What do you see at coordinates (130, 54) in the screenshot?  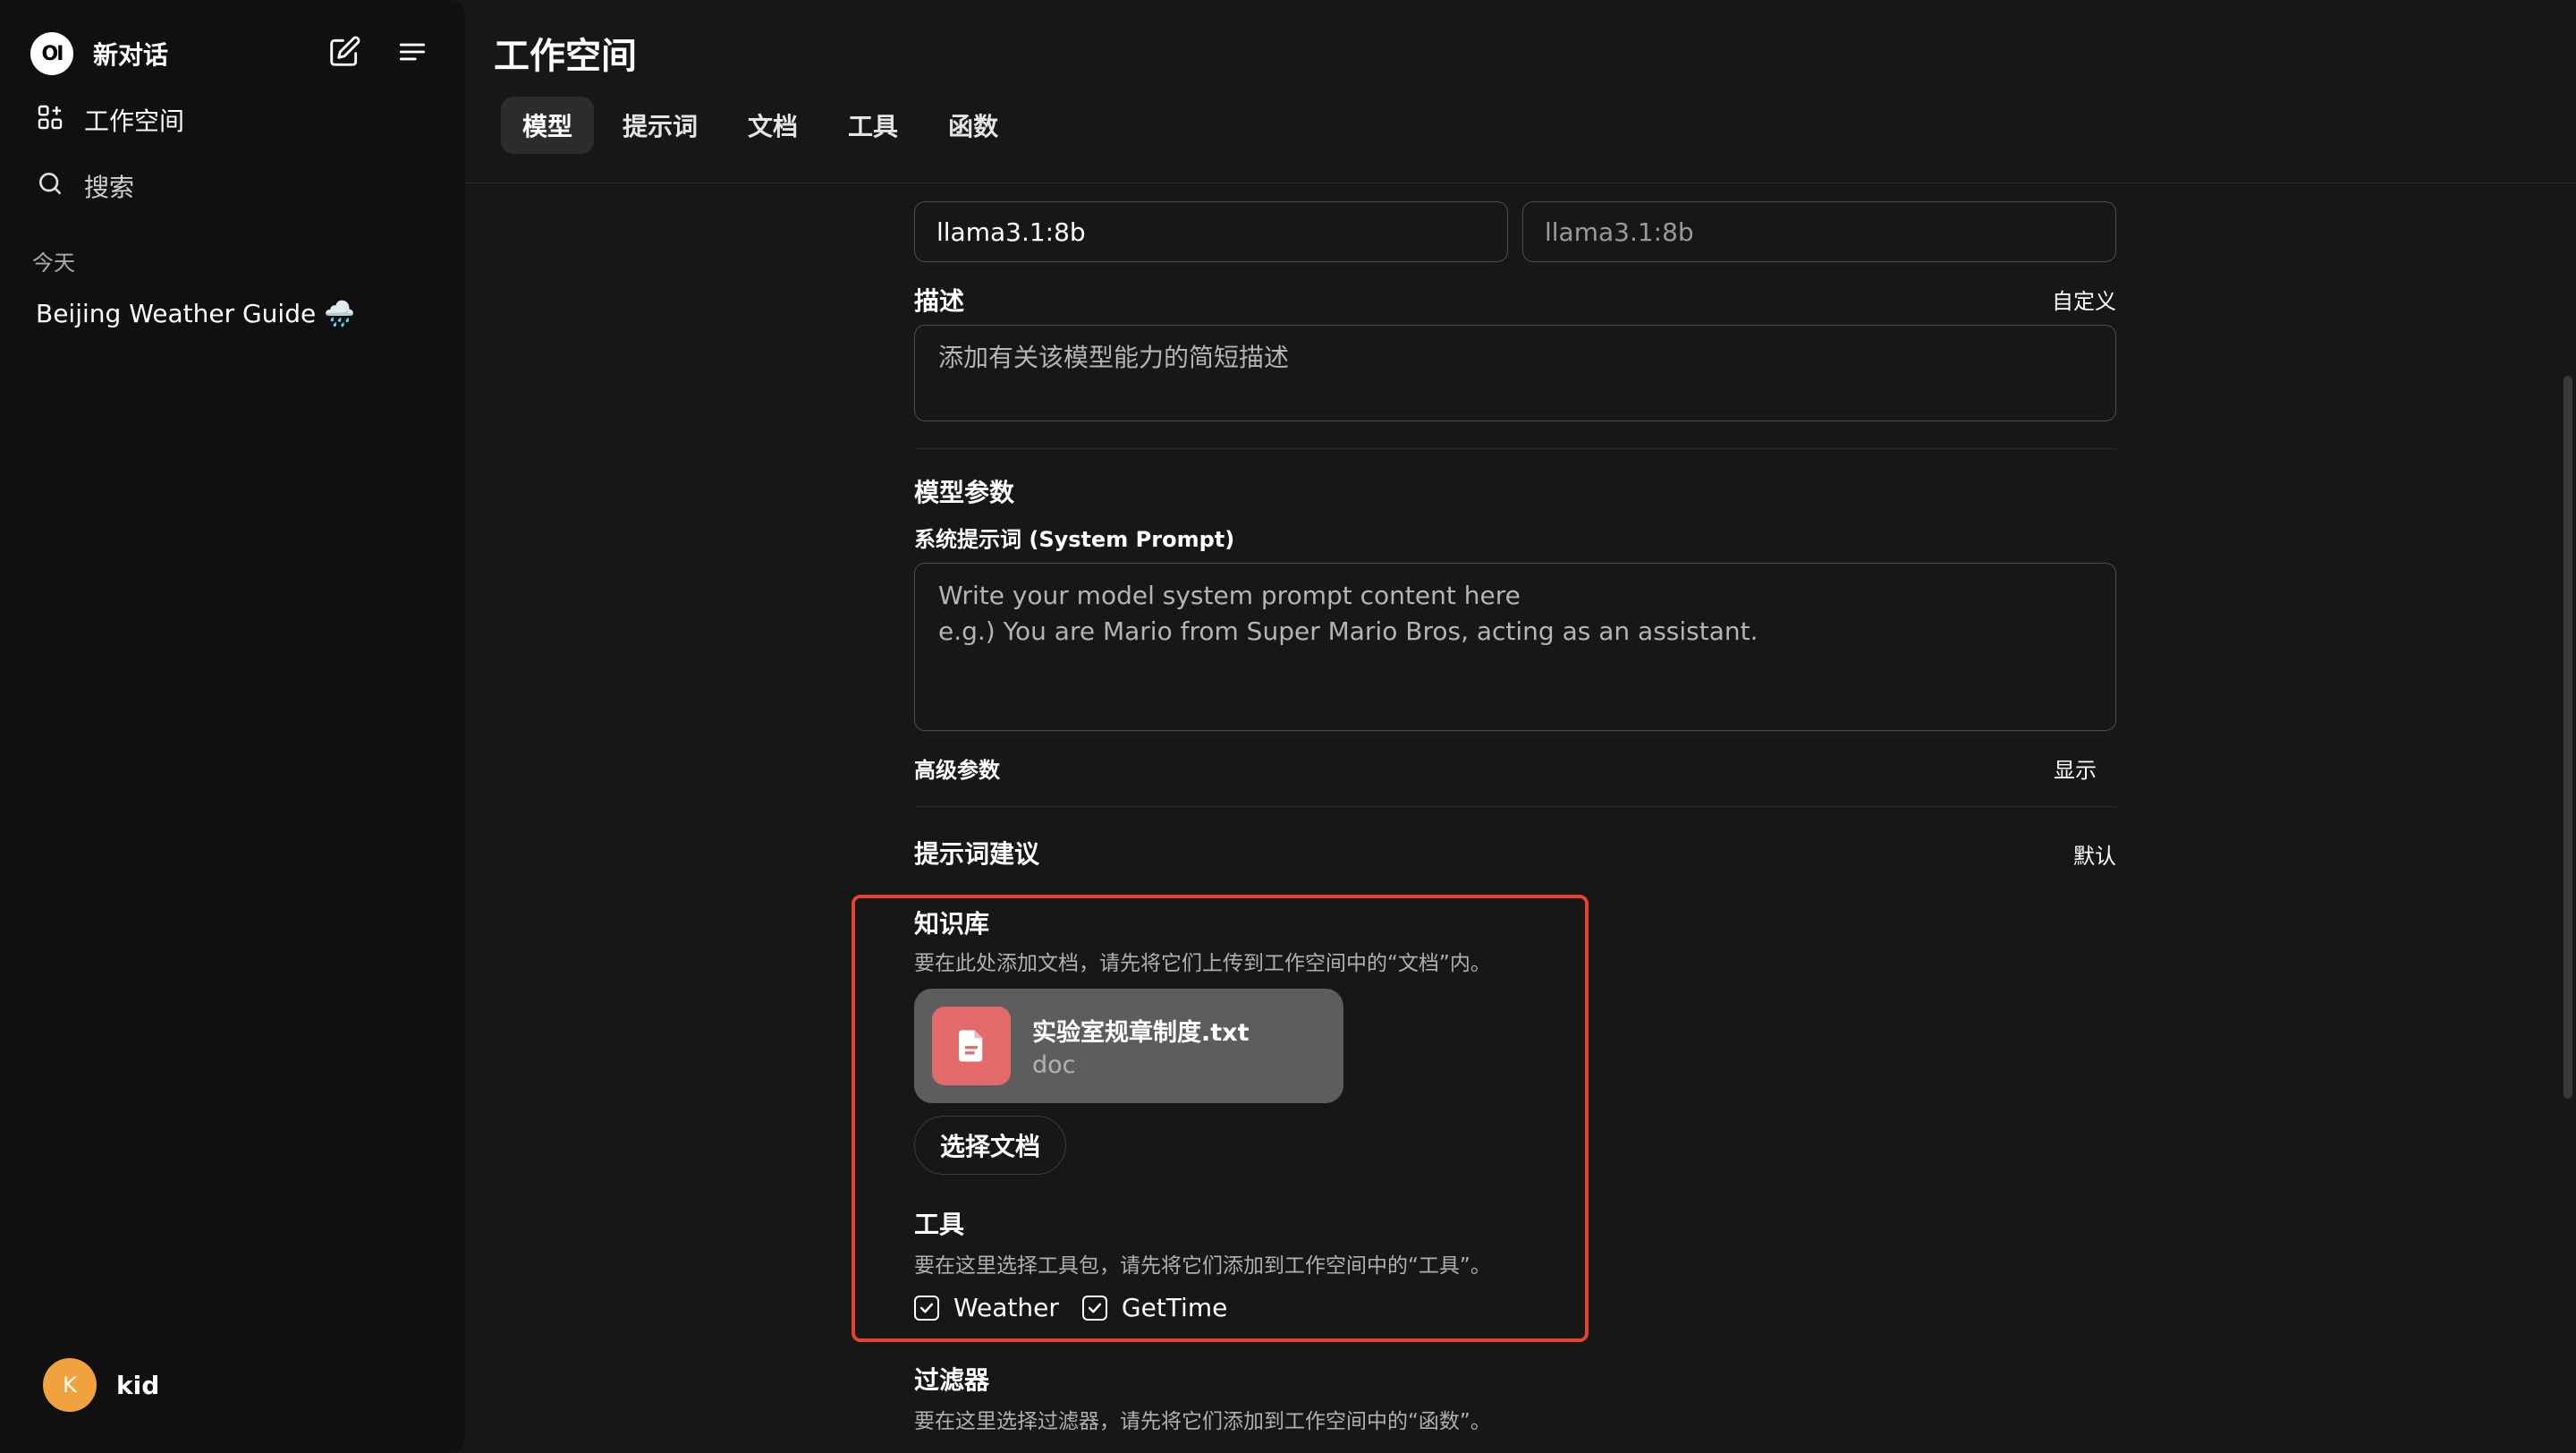 I see `new-chat-label: 新对话` at bounding box center [130, 54].